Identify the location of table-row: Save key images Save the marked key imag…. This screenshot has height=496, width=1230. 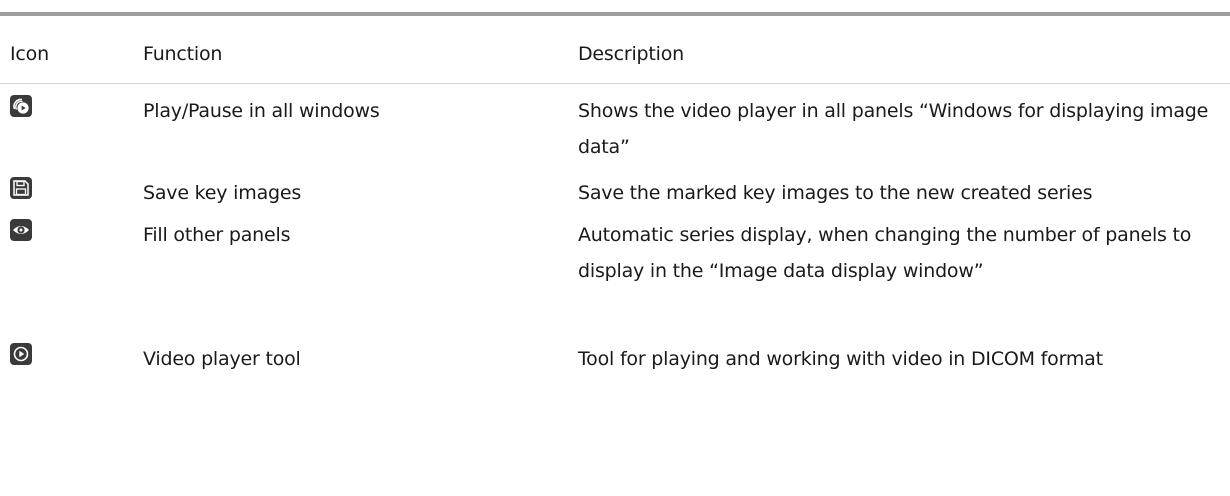
(615, 187).